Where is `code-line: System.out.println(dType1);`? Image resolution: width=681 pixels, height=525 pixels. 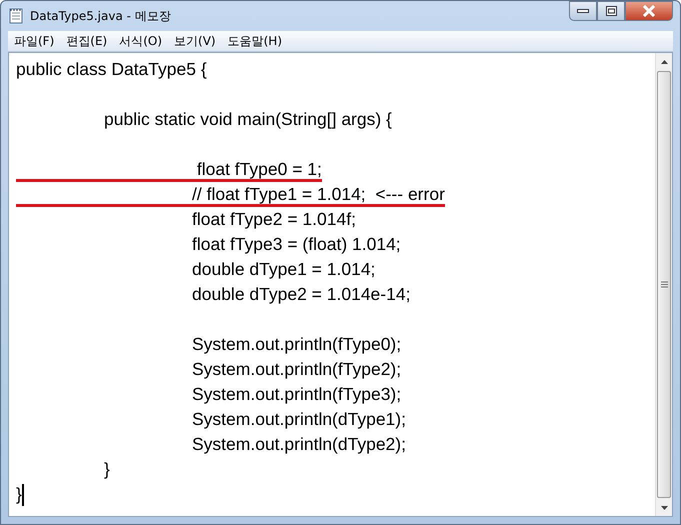 code-line: System.out.println(dType1); is located at coordinates (298, 419).